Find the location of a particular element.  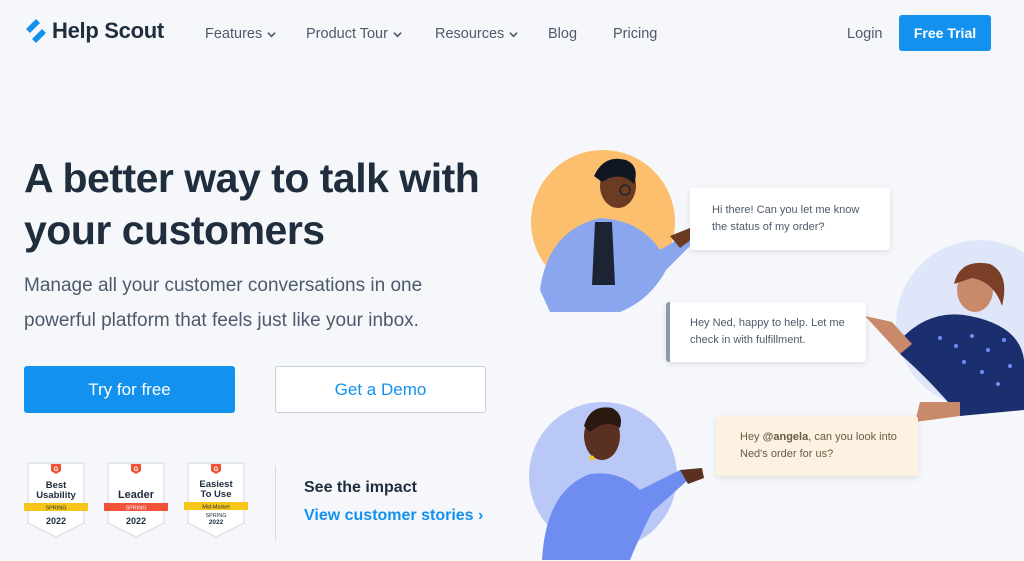

help-scout-logo: Help Scout is located at coordinates (94, 31).